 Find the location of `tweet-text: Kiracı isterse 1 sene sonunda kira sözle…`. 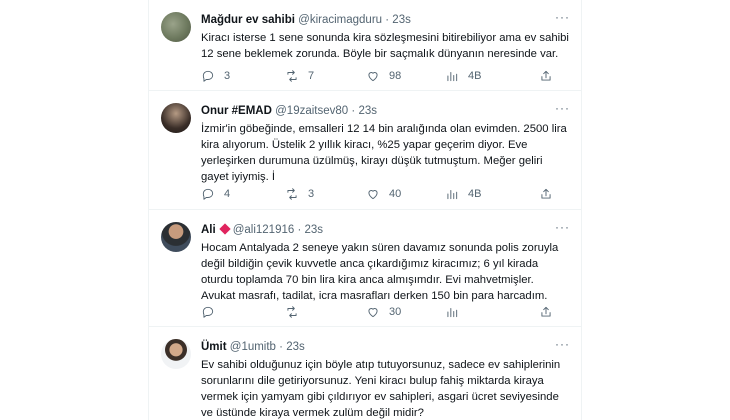

tweet-text: Kiracı isterse 1 sene sonunda kira sözle… is located at coordinates (385, 46).